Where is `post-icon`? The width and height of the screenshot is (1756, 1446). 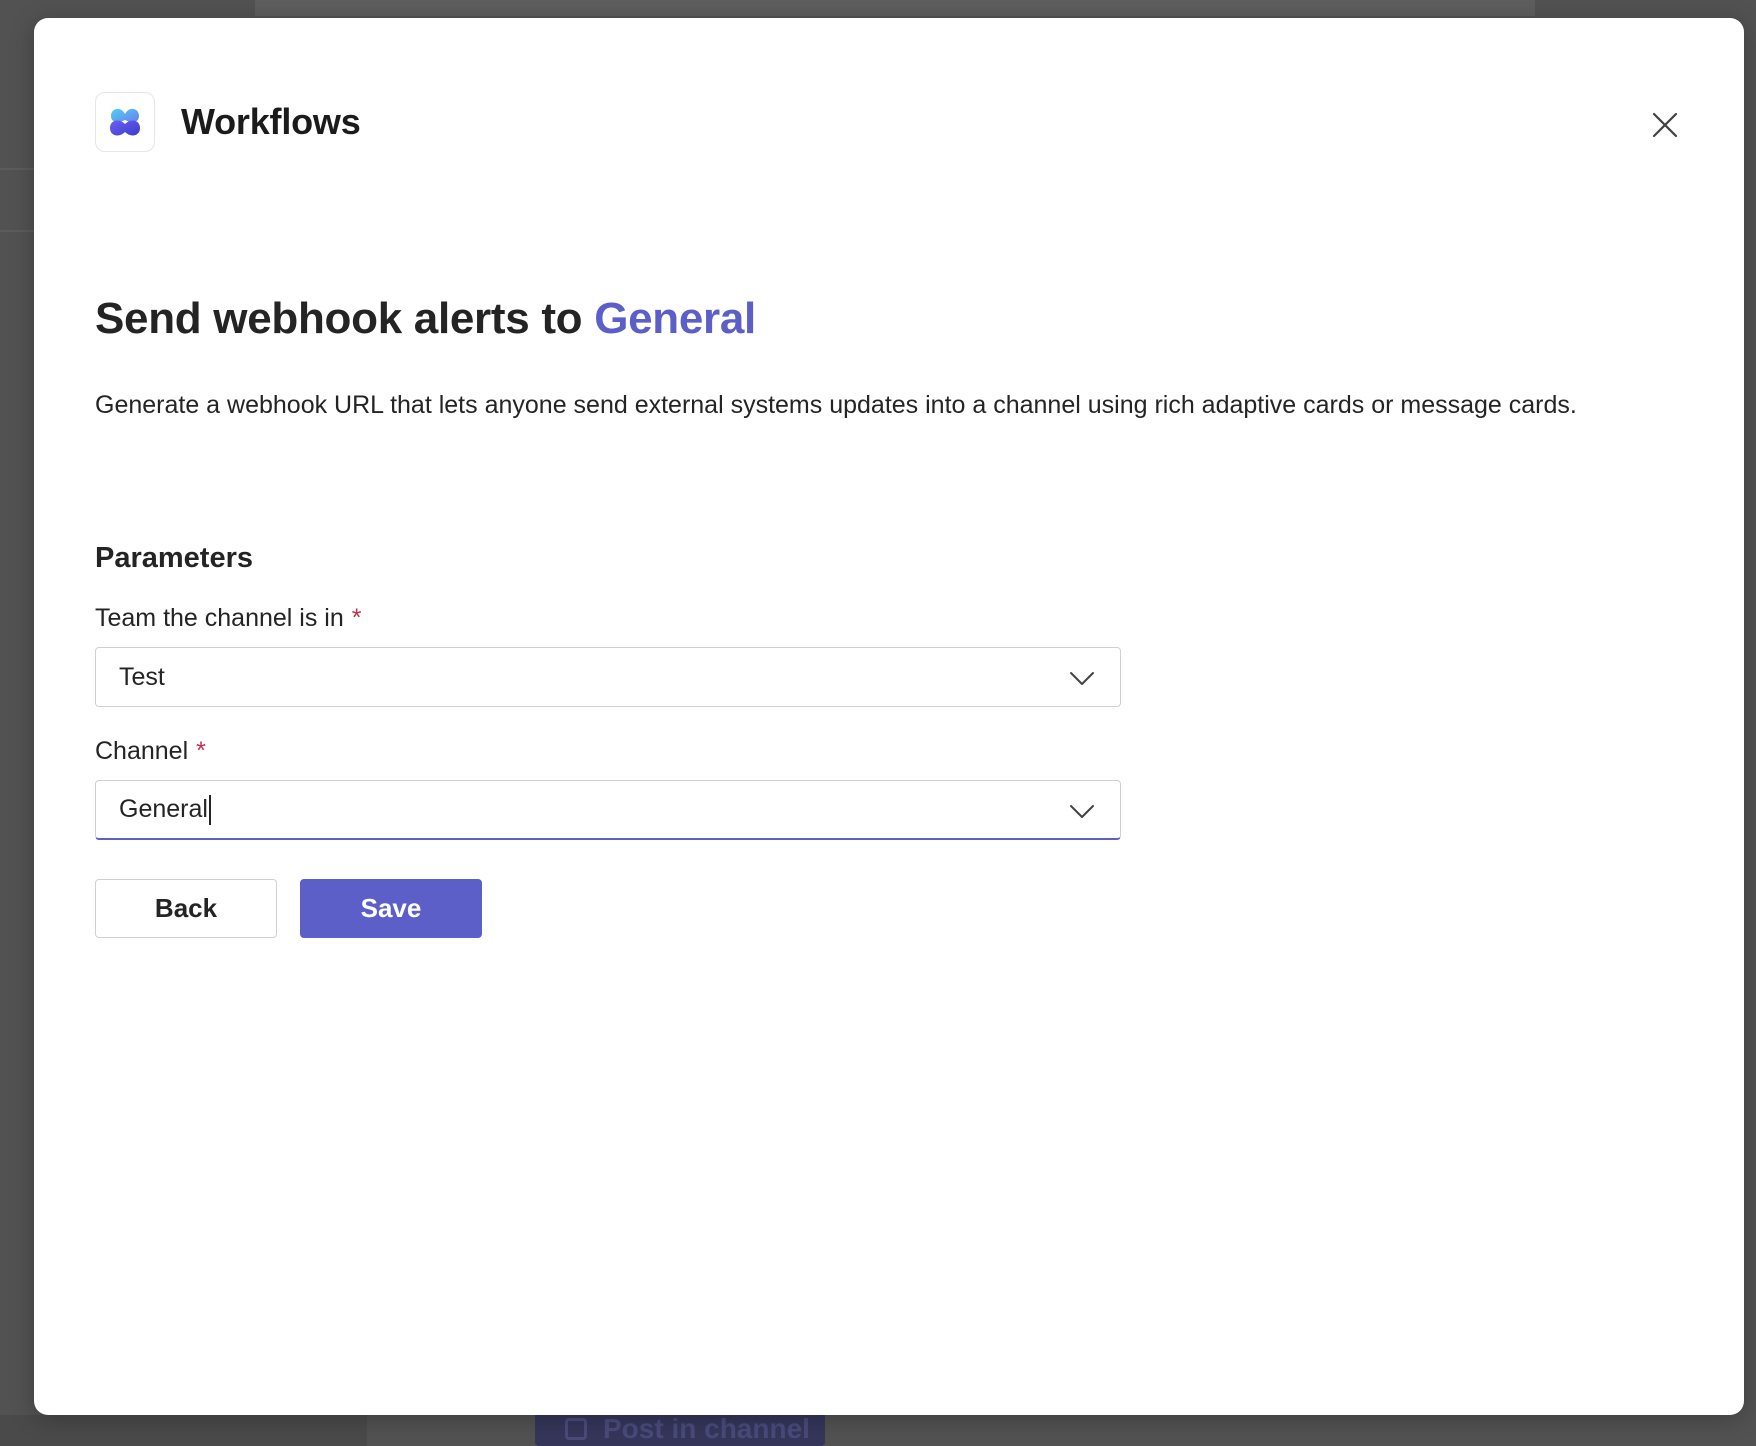 post-icon is located at coordinates (576, 1429).